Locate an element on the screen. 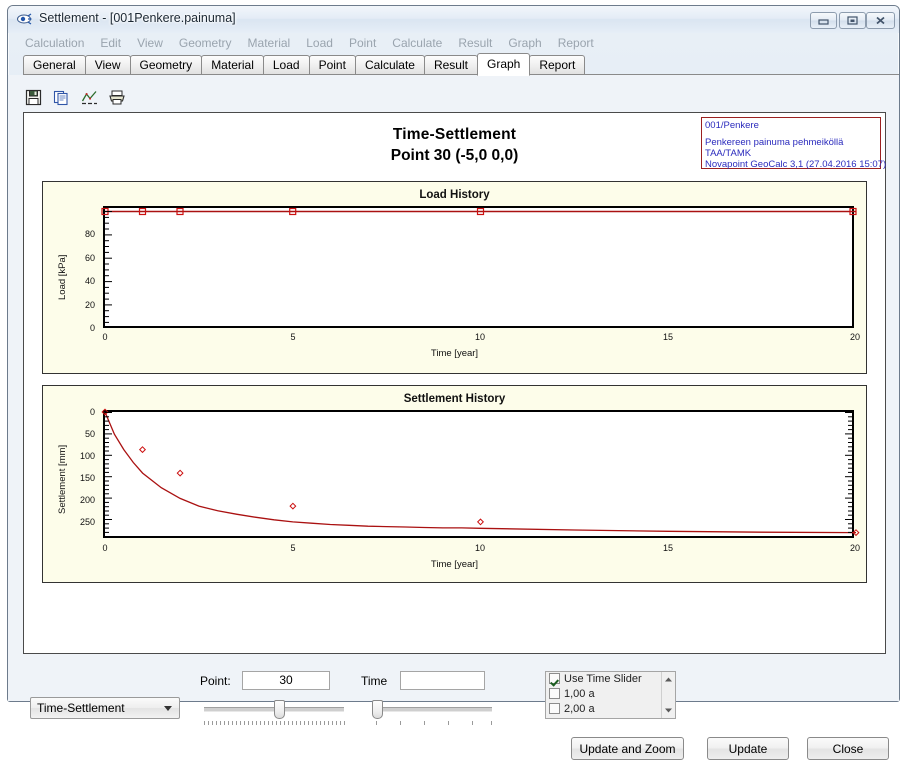  window-title: Settlement - [001Penkere.painuma] is located at coordinates (137, 18).